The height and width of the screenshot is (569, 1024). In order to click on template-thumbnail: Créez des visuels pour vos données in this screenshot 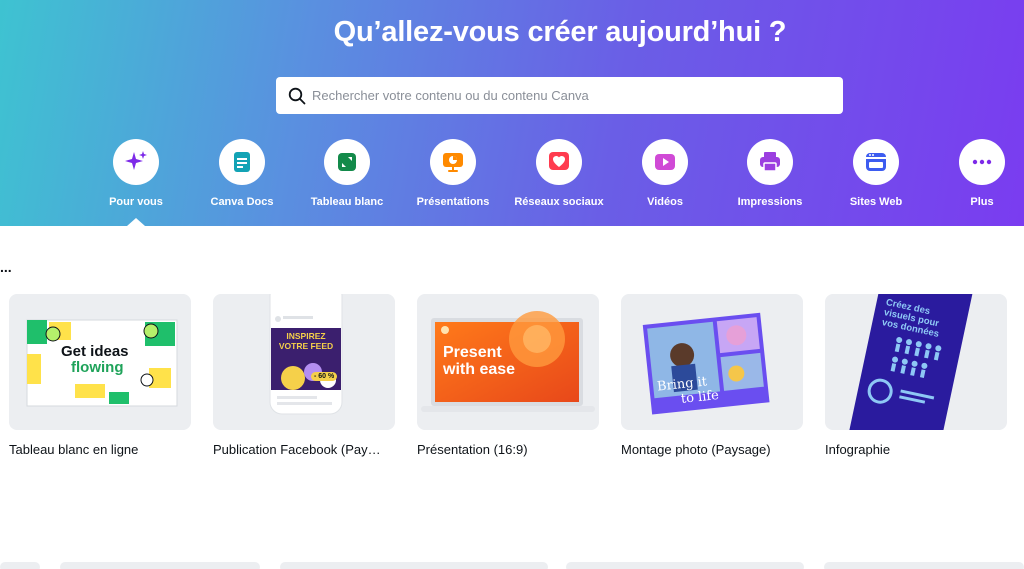, I will do `click(916, 362)`.